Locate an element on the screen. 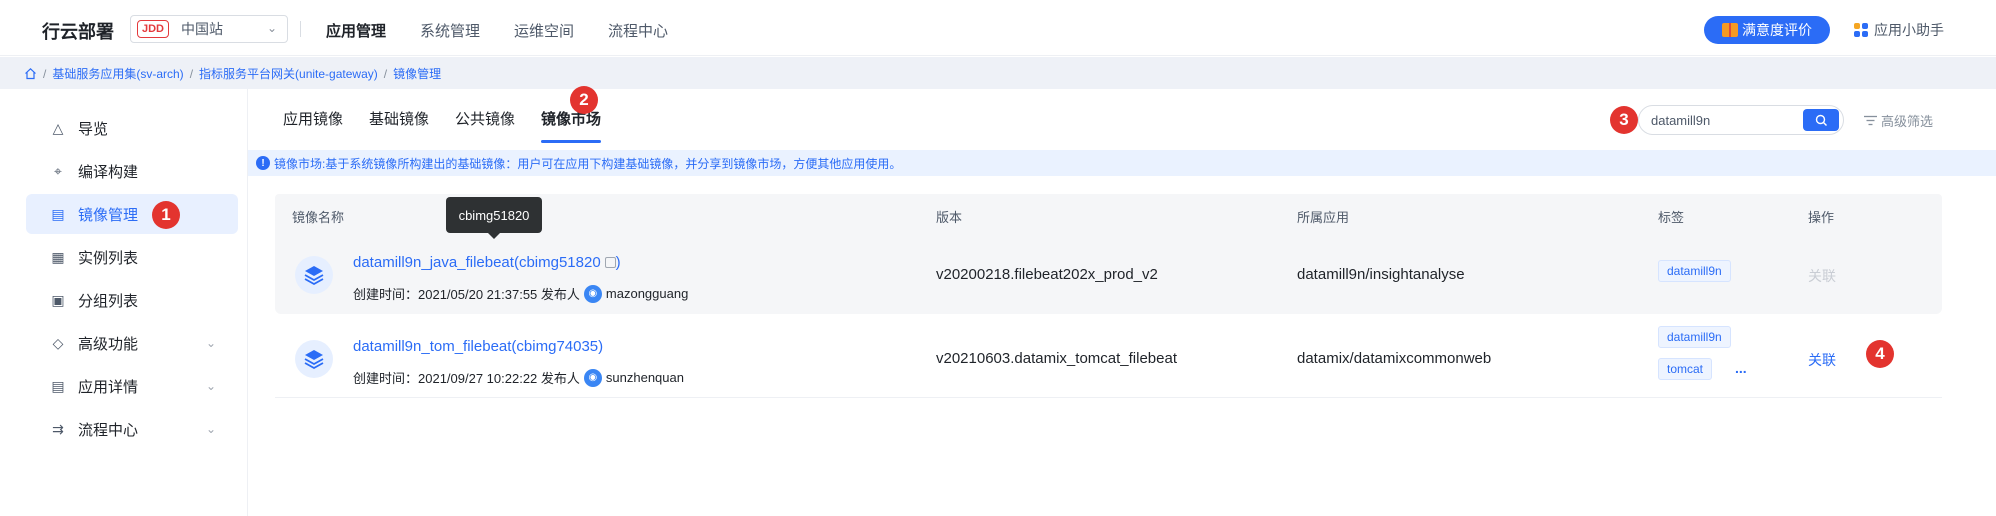 This screenshot has width=1996, height=516. advanced-filter-button: 高级筛选 is located at coordinates (1898, 120).